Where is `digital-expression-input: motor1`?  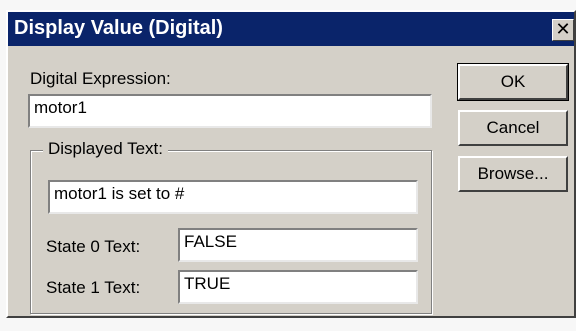
digital-expression-input: motor1 is located at coordinates (230, 111).